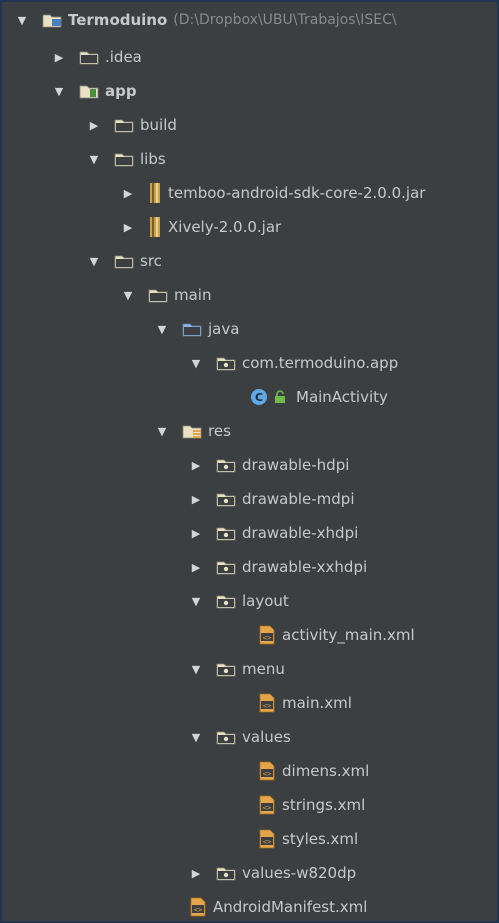  What do you see at coordinates (247, 295) in the screenshot?
I see `tree-node-main: ▼ main` at bounding box center [247, 295].